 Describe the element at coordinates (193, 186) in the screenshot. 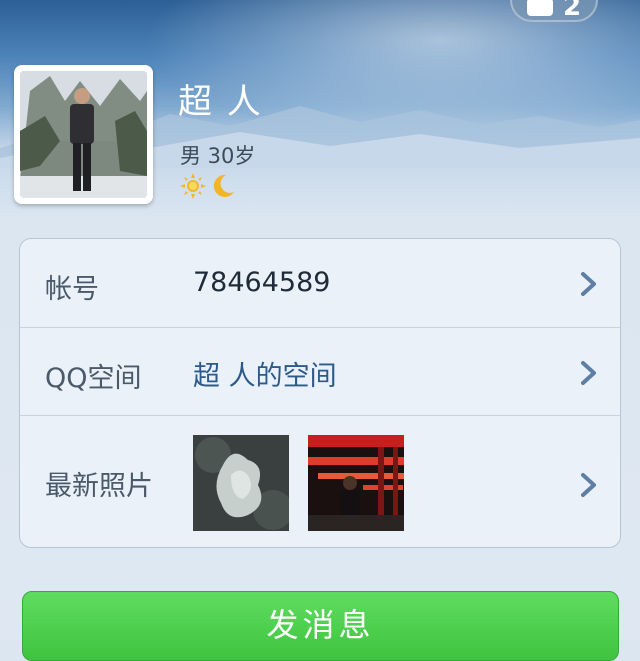

I see `sun-icon` at that location.